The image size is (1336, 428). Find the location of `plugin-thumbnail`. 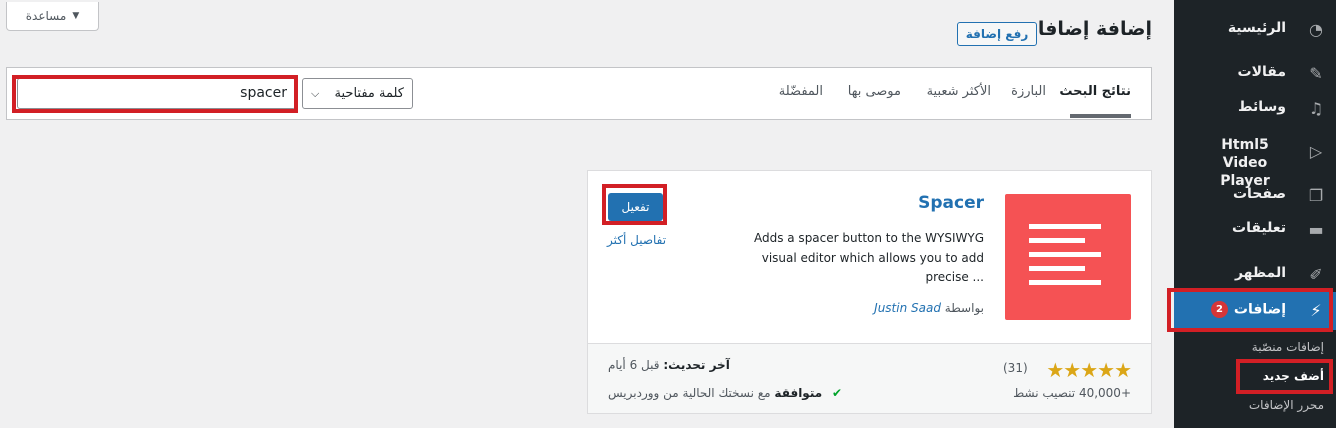

plugin-thumbnail is located at coordinates (1068, 257).